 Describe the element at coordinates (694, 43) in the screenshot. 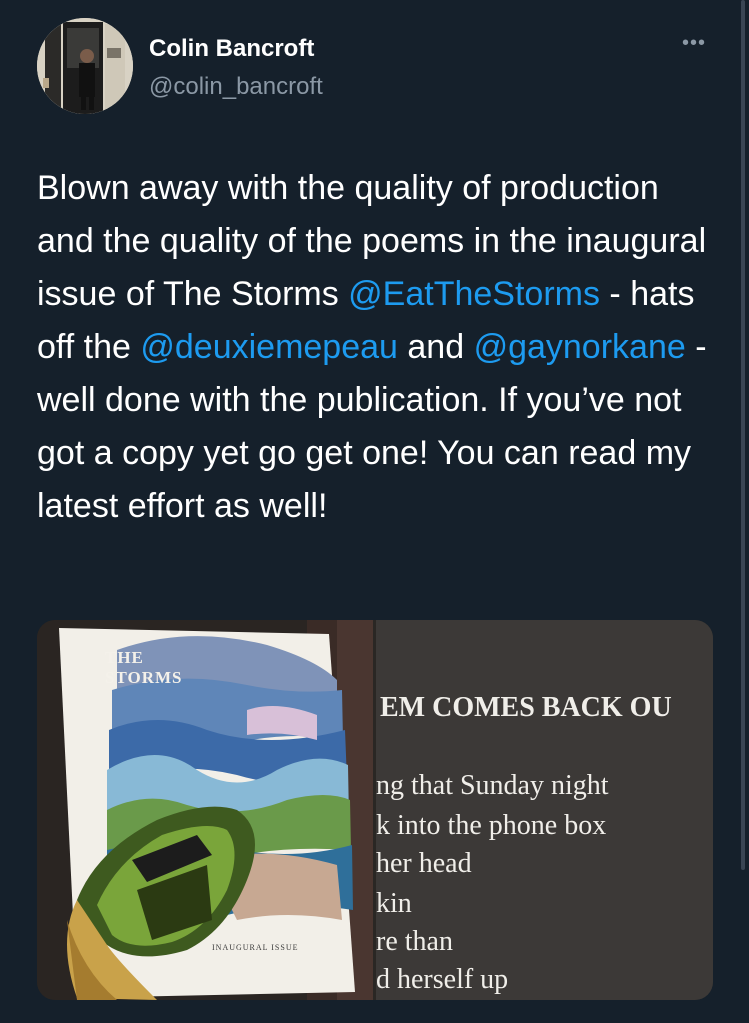

I see `more-horizontal-icon: •••` at that location.